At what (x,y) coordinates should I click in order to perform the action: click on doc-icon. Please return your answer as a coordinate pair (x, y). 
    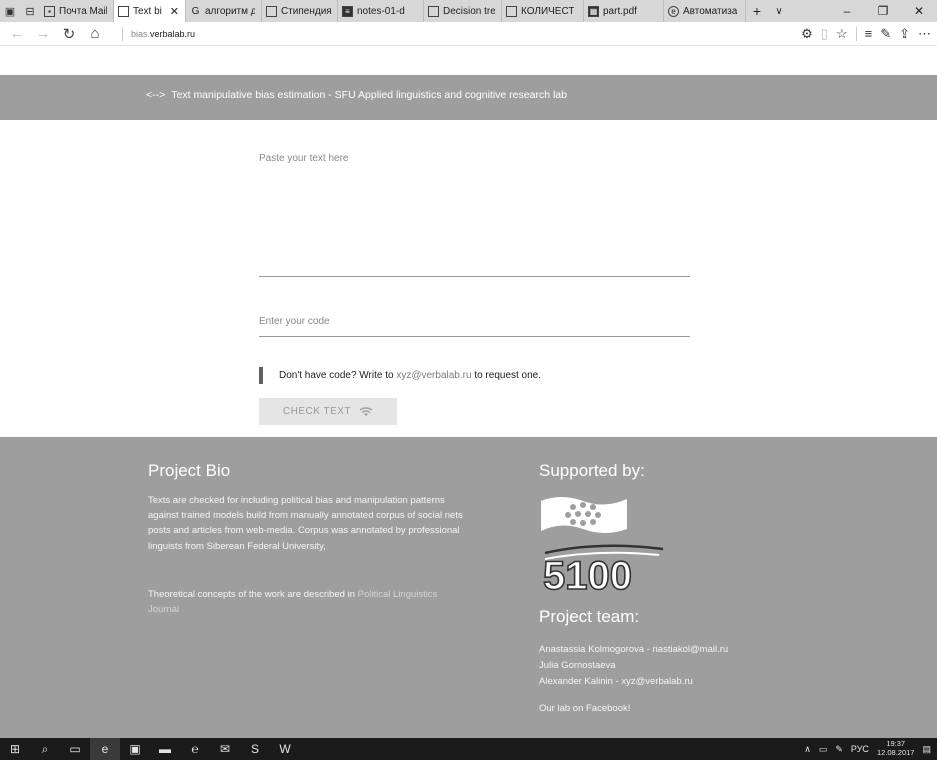
    Looking at the image, I should click on (271, 11).